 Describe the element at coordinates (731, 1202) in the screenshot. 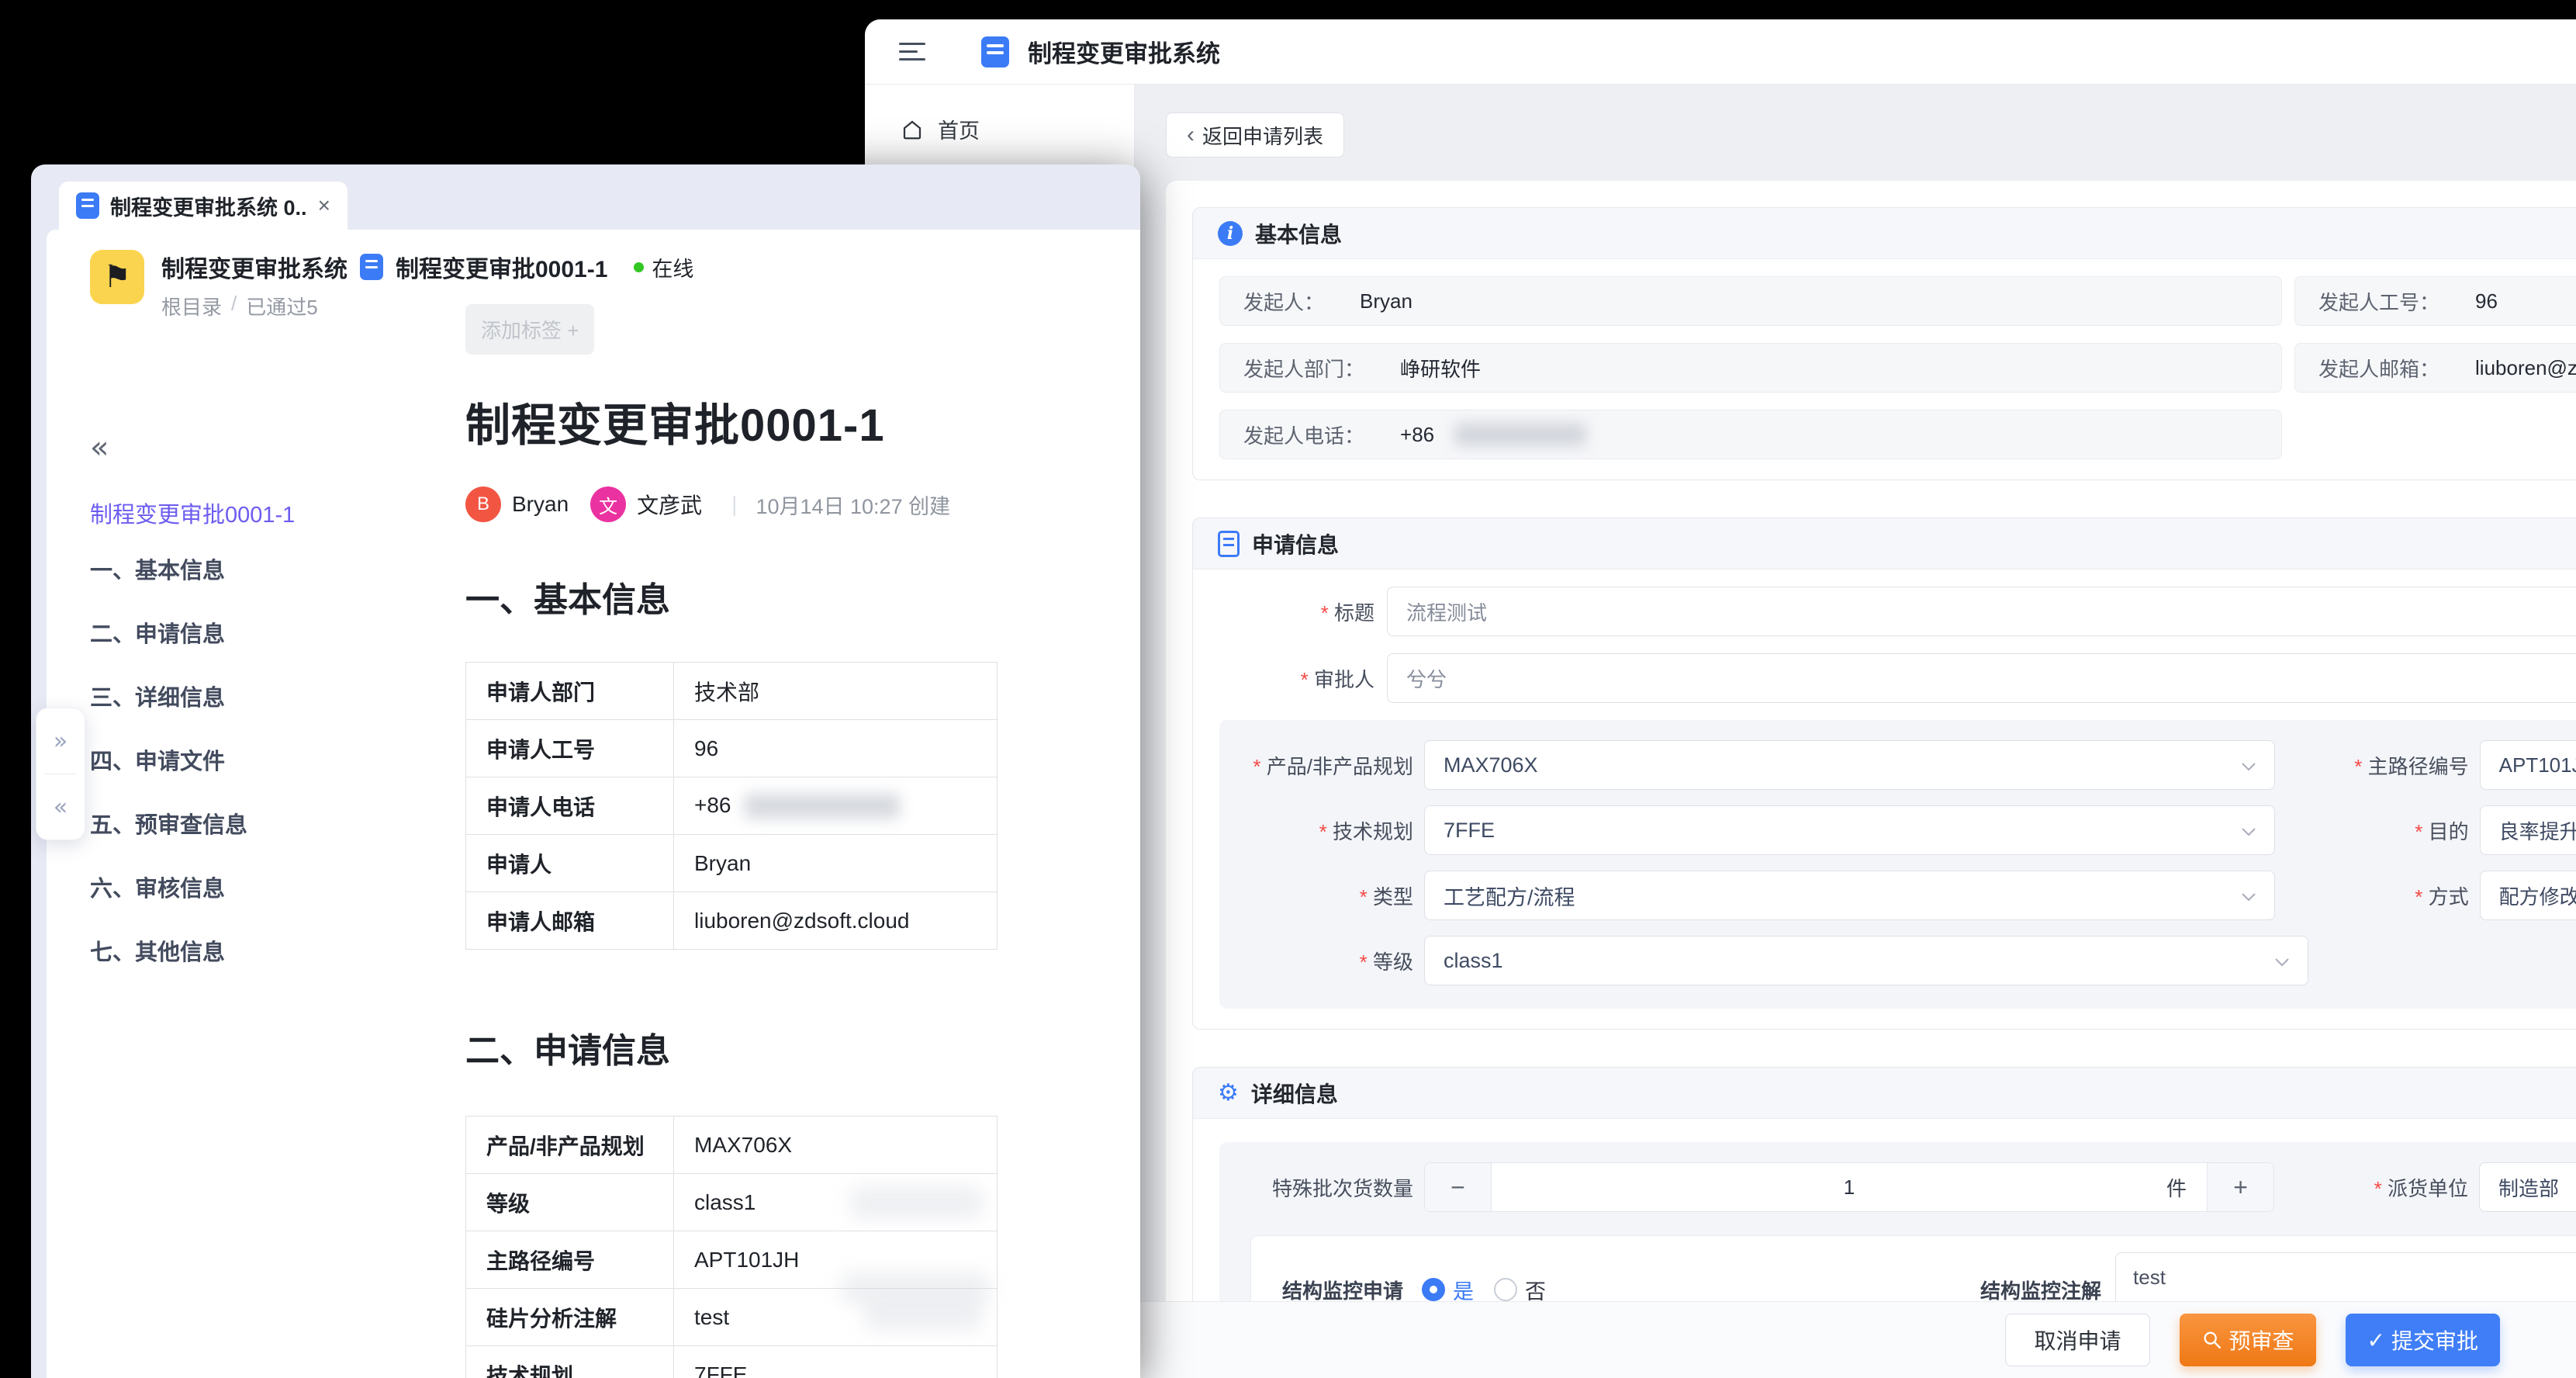

I see `table-row: 等级 class1` at that location.